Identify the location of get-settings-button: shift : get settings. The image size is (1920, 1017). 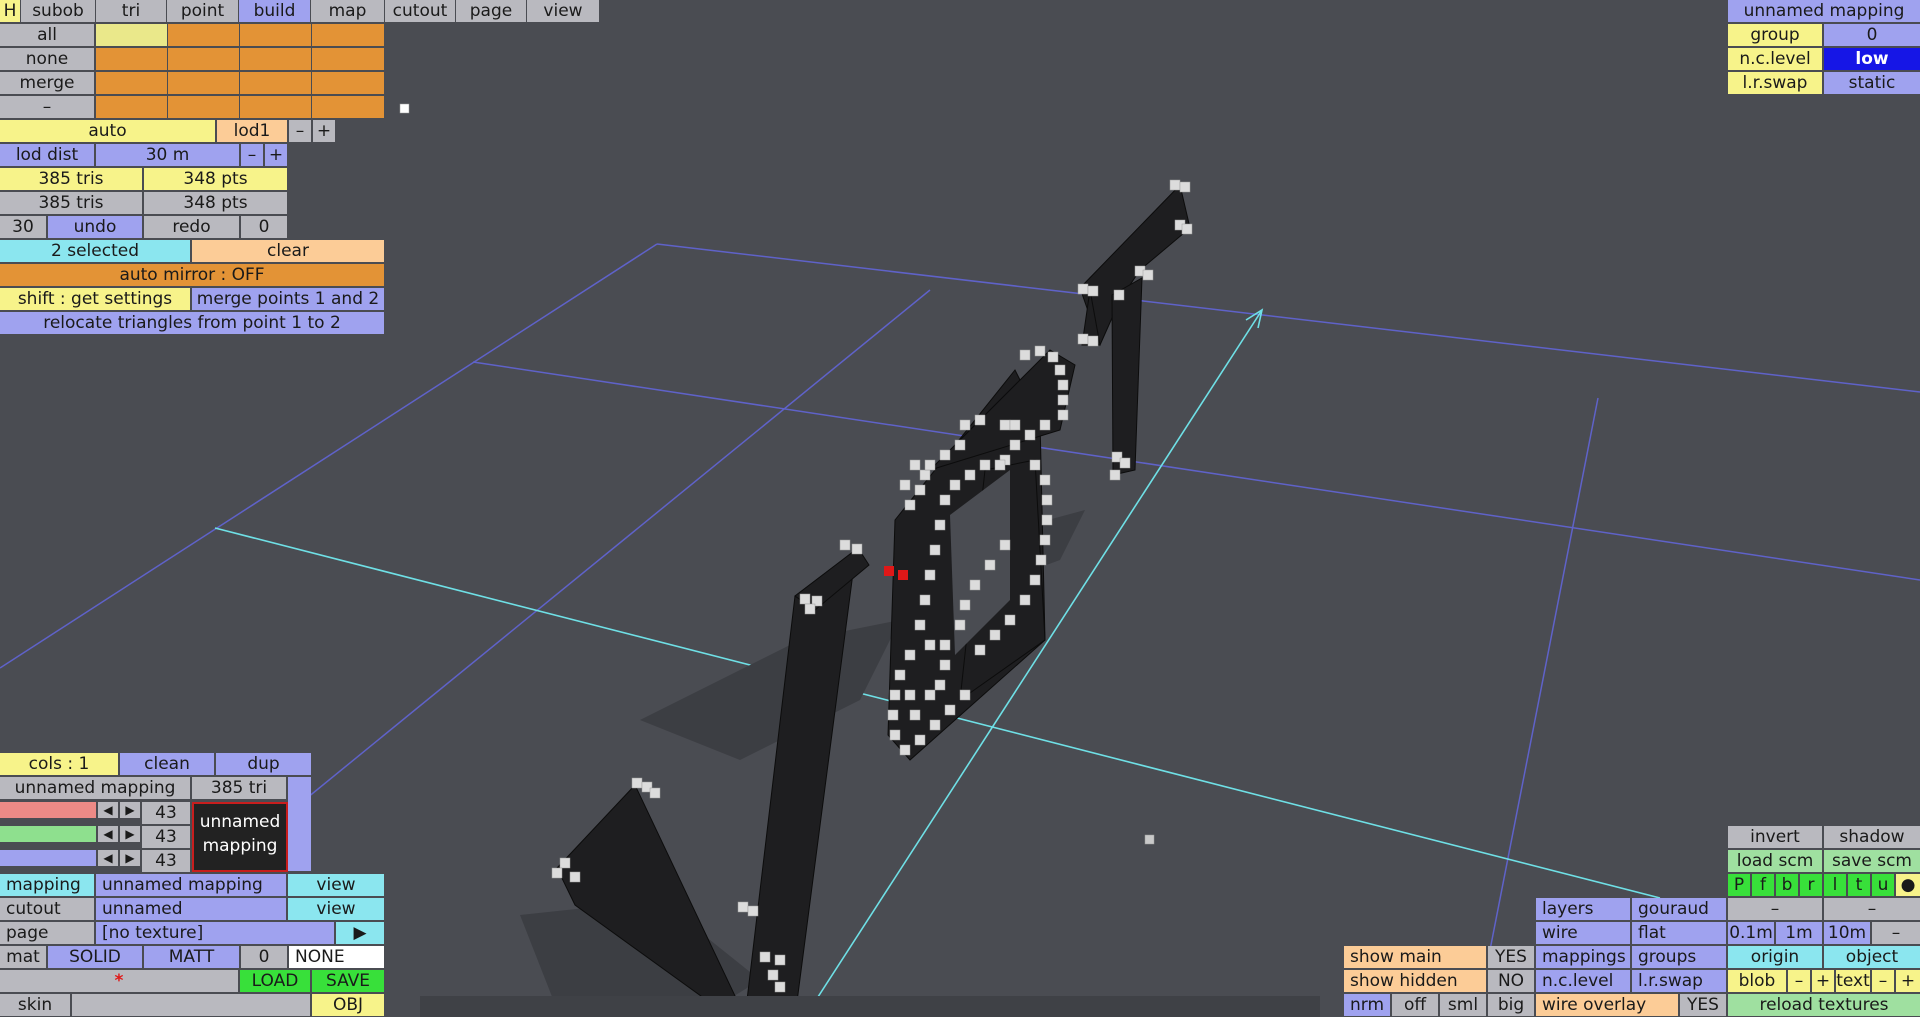
(95, 299).